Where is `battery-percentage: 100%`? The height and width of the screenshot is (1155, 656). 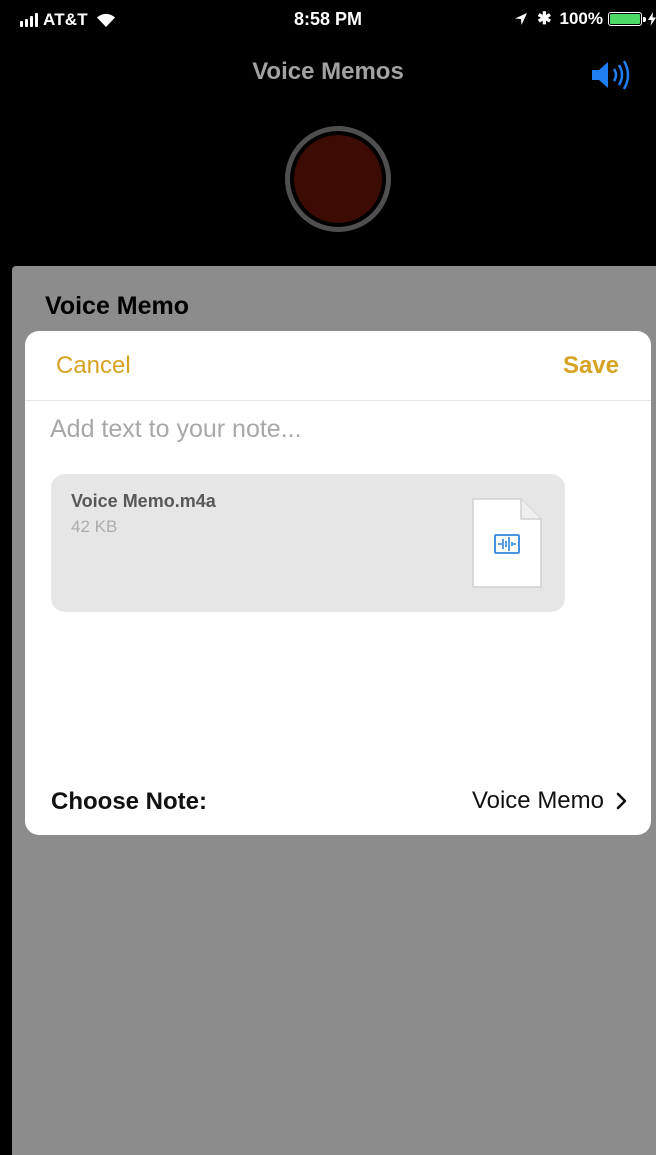
battery-percentage: 100% is located at coordinates (581, 18).